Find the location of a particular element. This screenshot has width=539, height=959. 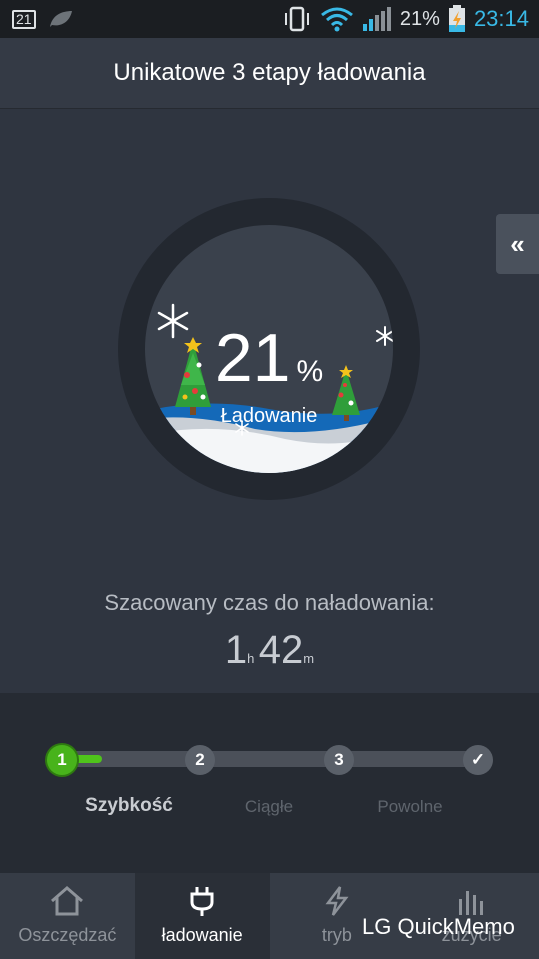

stage-node-1: 1 is located at coordinates (62, 760).